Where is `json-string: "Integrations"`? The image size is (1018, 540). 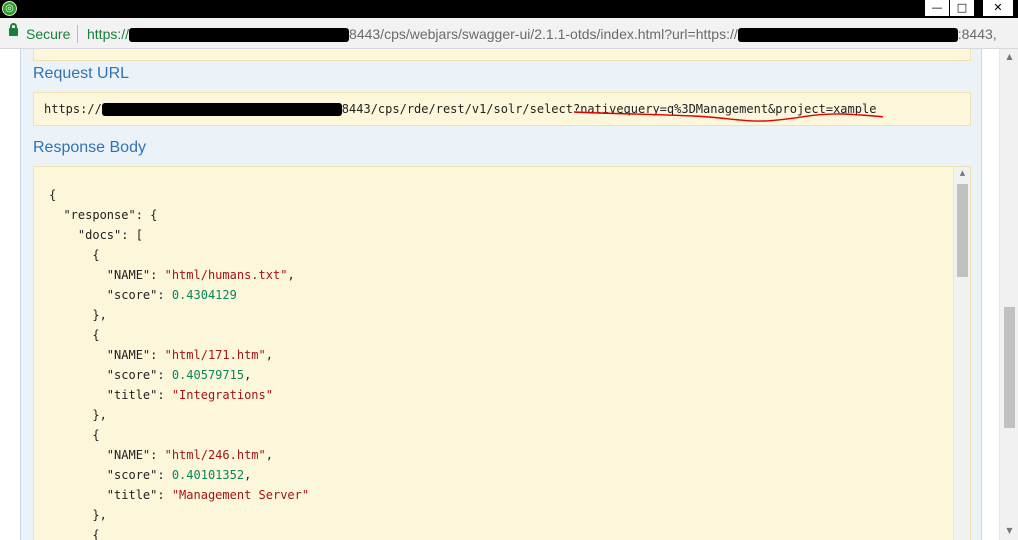 json-string: "Integrations" is located at coordinates (222, 395).